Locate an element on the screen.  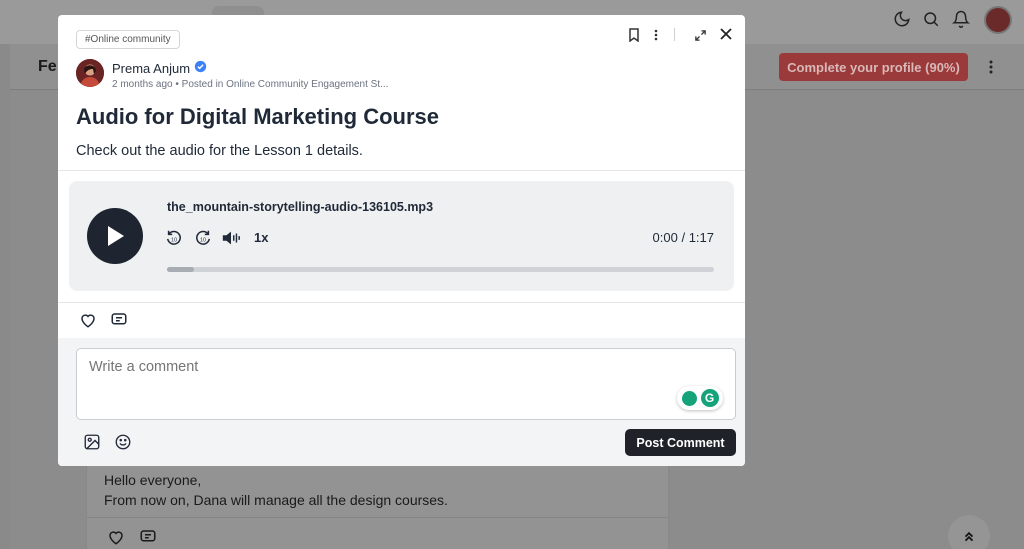
audio-time: 0:00 / 1:17 is located at coordinates (684, 237).